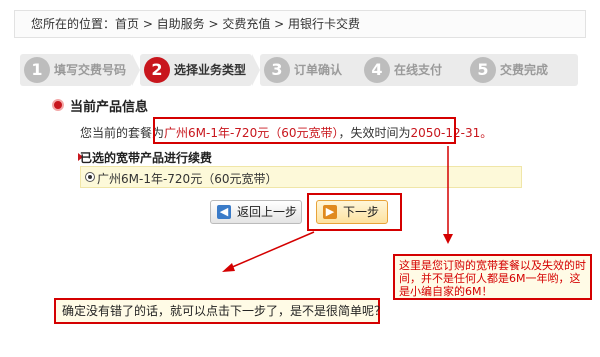 The height and width of the screenshot is (357, 600). I want to click on arrow-head-right-icon, so click(448, 239).